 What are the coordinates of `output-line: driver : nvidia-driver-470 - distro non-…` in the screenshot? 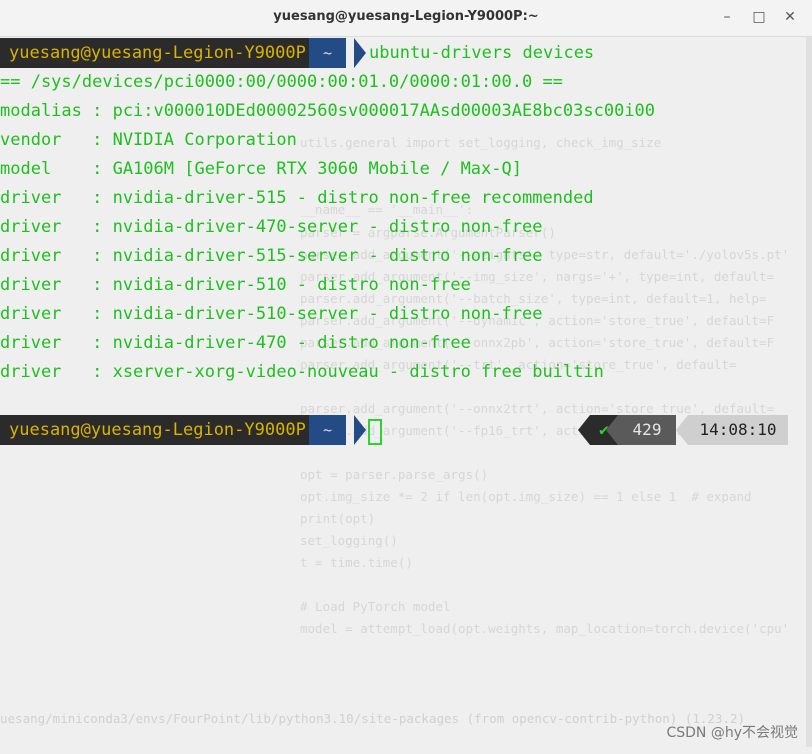 It's located at (235, 343).